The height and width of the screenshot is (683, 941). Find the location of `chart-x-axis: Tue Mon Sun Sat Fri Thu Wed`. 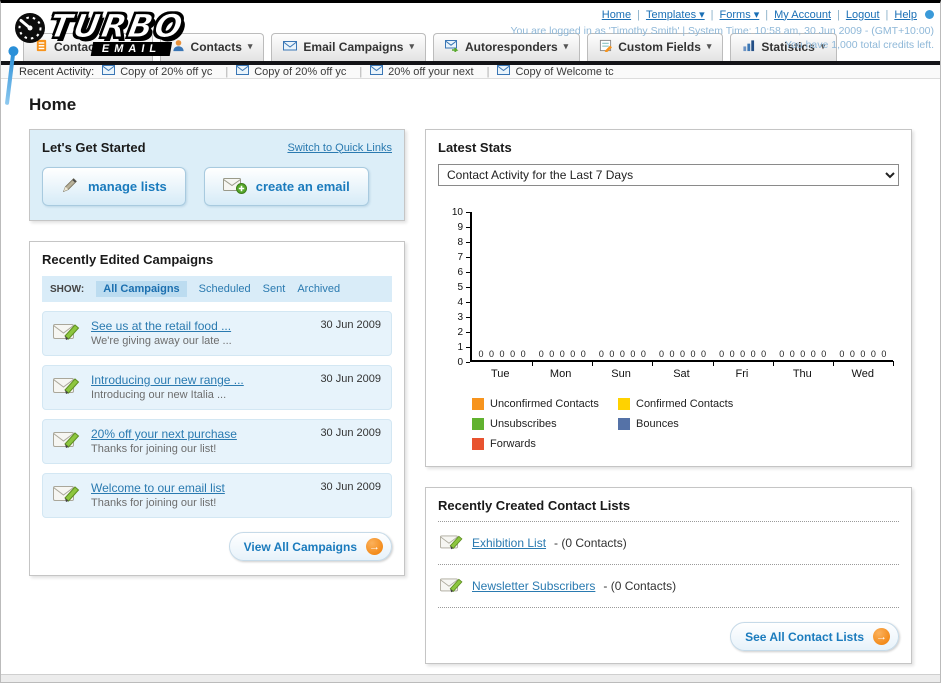

chart-x-axis: Tue Mon Sun Sat Fri Thu Wed is located at coordinates (681, 374).